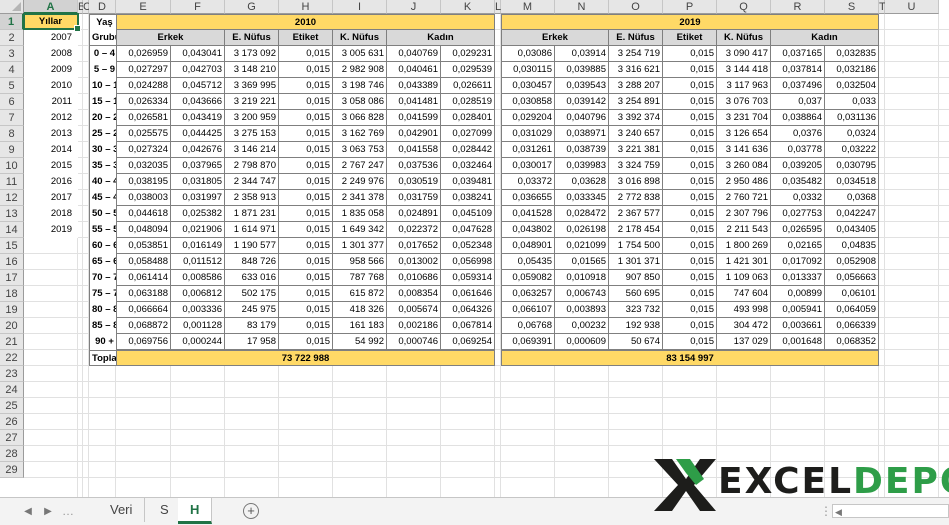 This screenshot has width=949, height=525. I want to click on block_2010-data-cell: 1 835 058, so click(360, 214).